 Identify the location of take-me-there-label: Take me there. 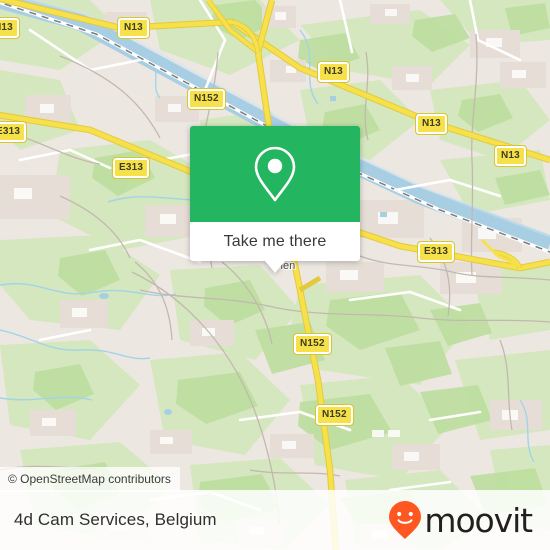
(275, 241).